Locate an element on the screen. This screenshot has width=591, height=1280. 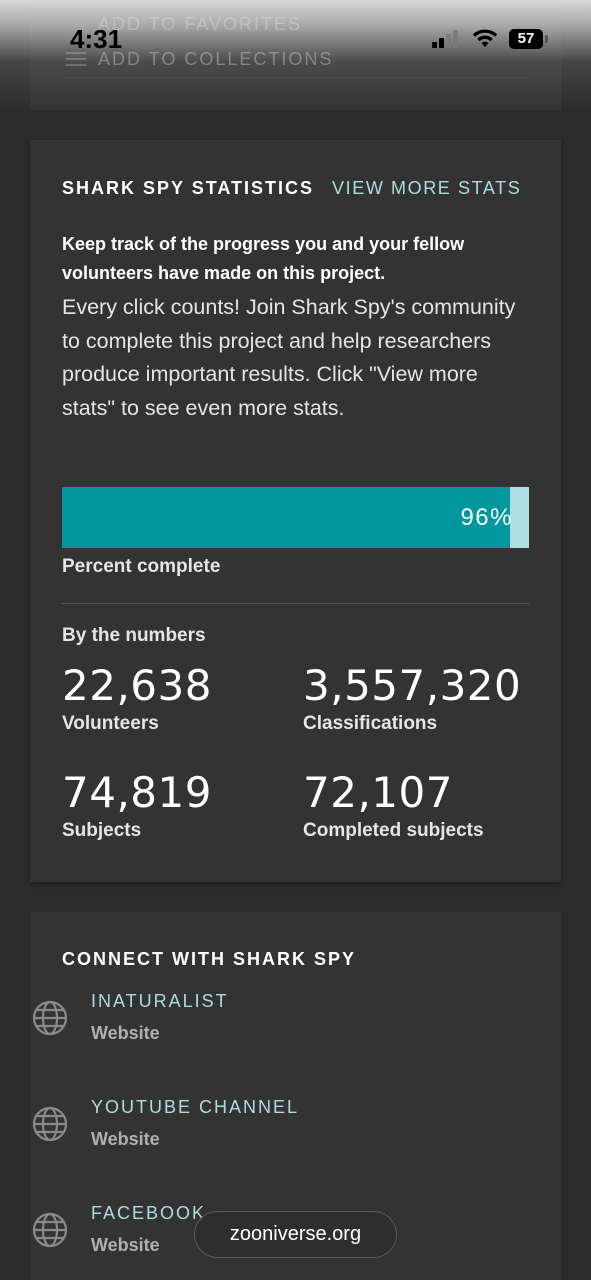
divider is located at coordinates (295, 603).